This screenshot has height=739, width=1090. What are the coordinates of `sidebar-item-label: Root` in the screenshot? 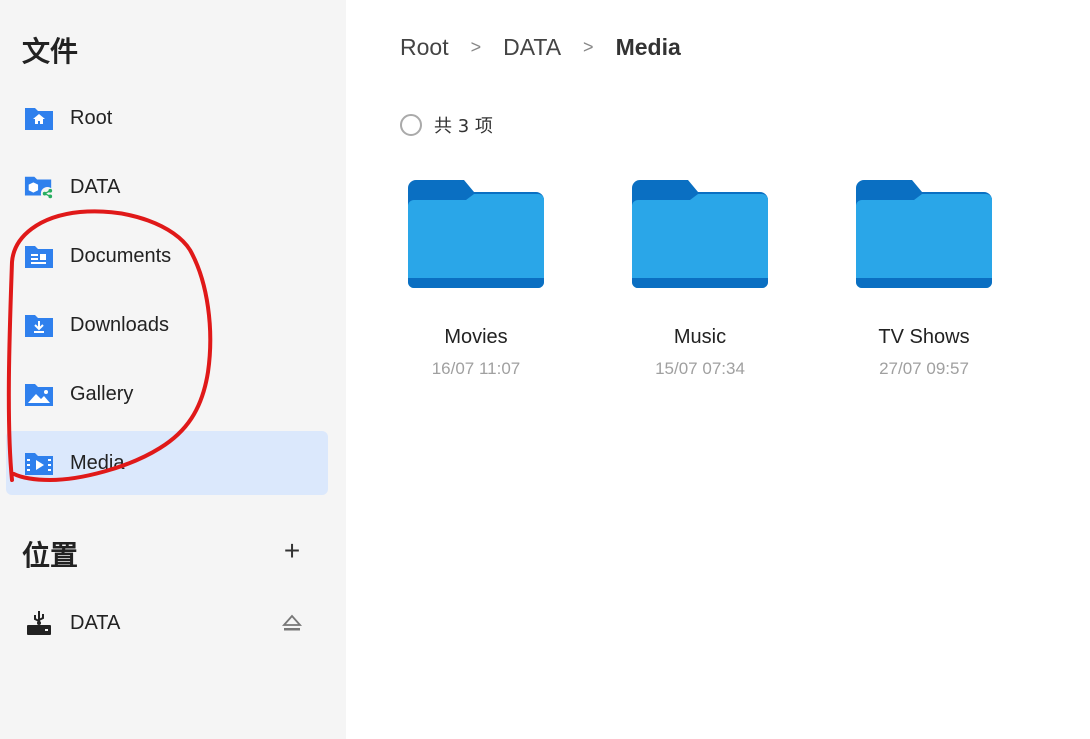 It's located at (91, 117).